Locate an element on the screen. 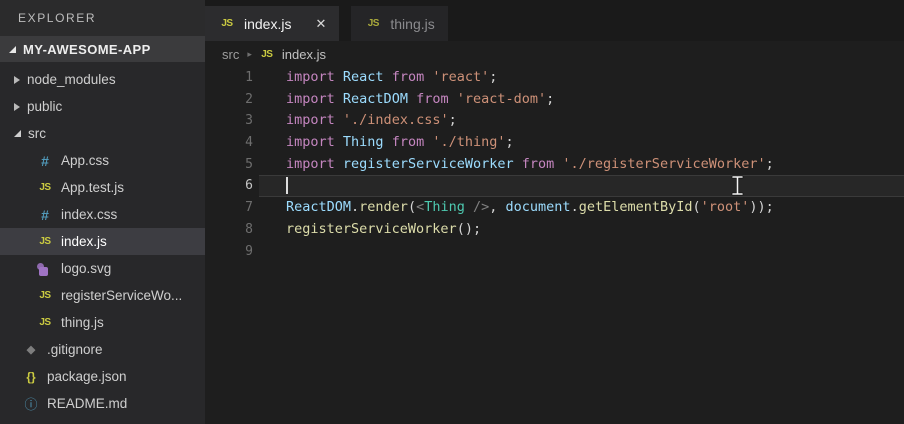 The image size is (904, 424). code-line-2: 2 import ReactDOM from 'react-dom'; is located at coordinates (554, 100).